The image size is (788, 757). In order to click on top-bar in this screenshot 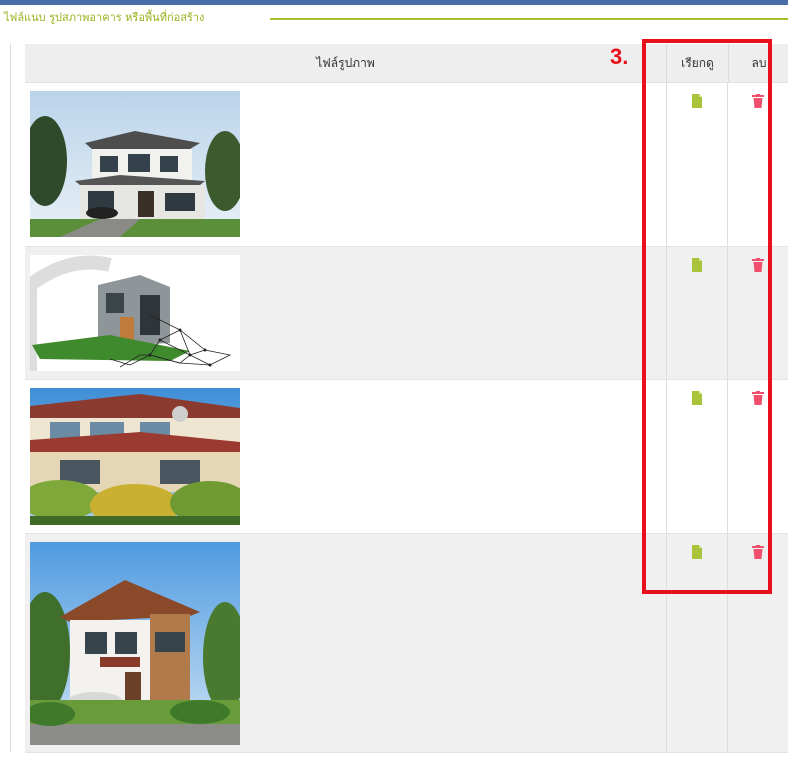, I will do `click(394, 2)`.